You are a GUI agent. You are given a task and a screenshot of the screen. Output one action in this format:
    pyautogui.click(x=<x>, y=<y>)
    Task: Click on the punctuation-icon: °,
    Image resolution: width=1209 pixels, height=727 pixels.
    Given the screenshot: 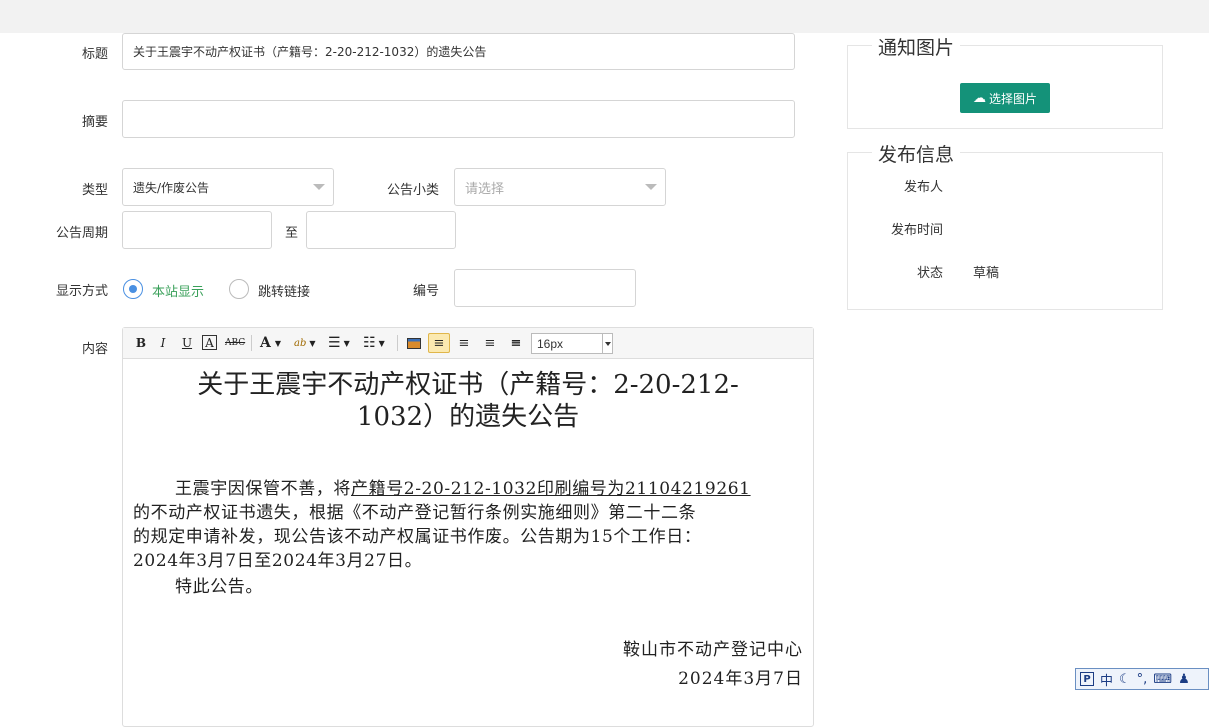 What is the action you would take?
    pyautogui.click(x=1142, y=679)
    